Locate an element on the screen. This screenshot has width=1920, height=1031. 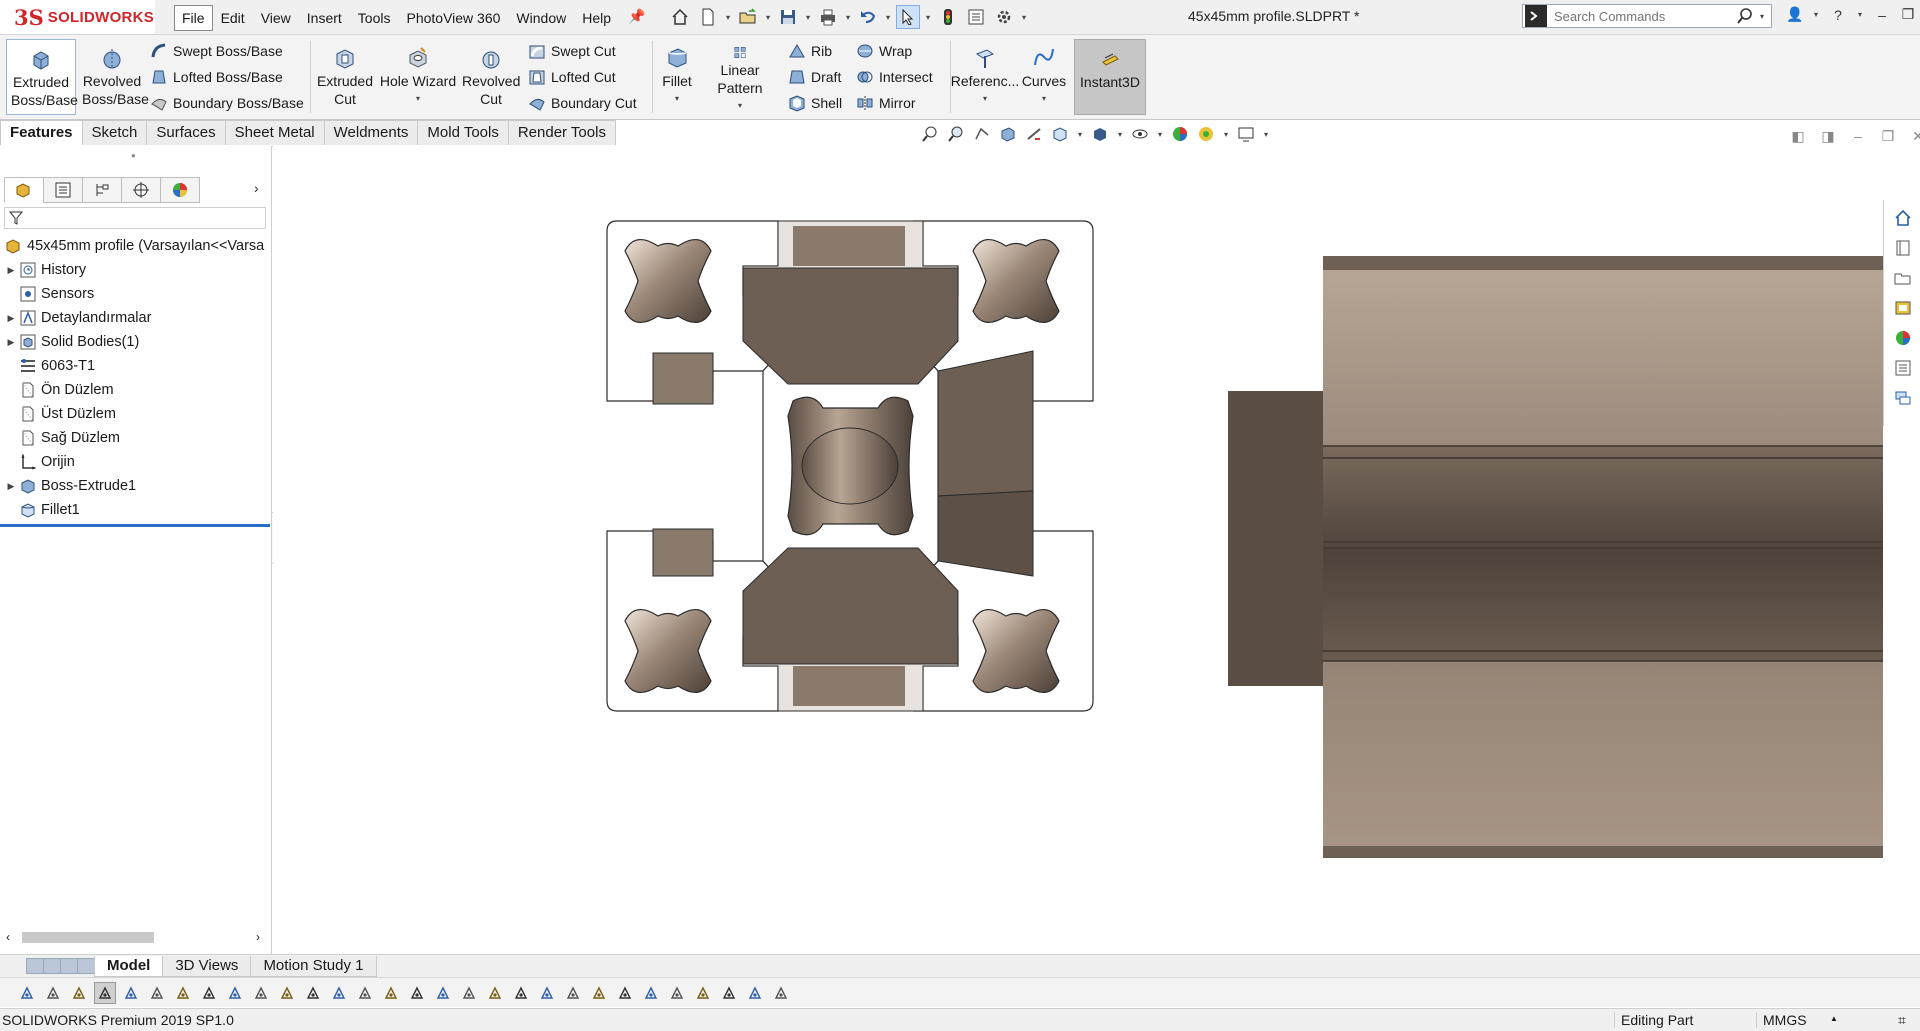
minimize-icon: – is located at coordinates (1882, 15).